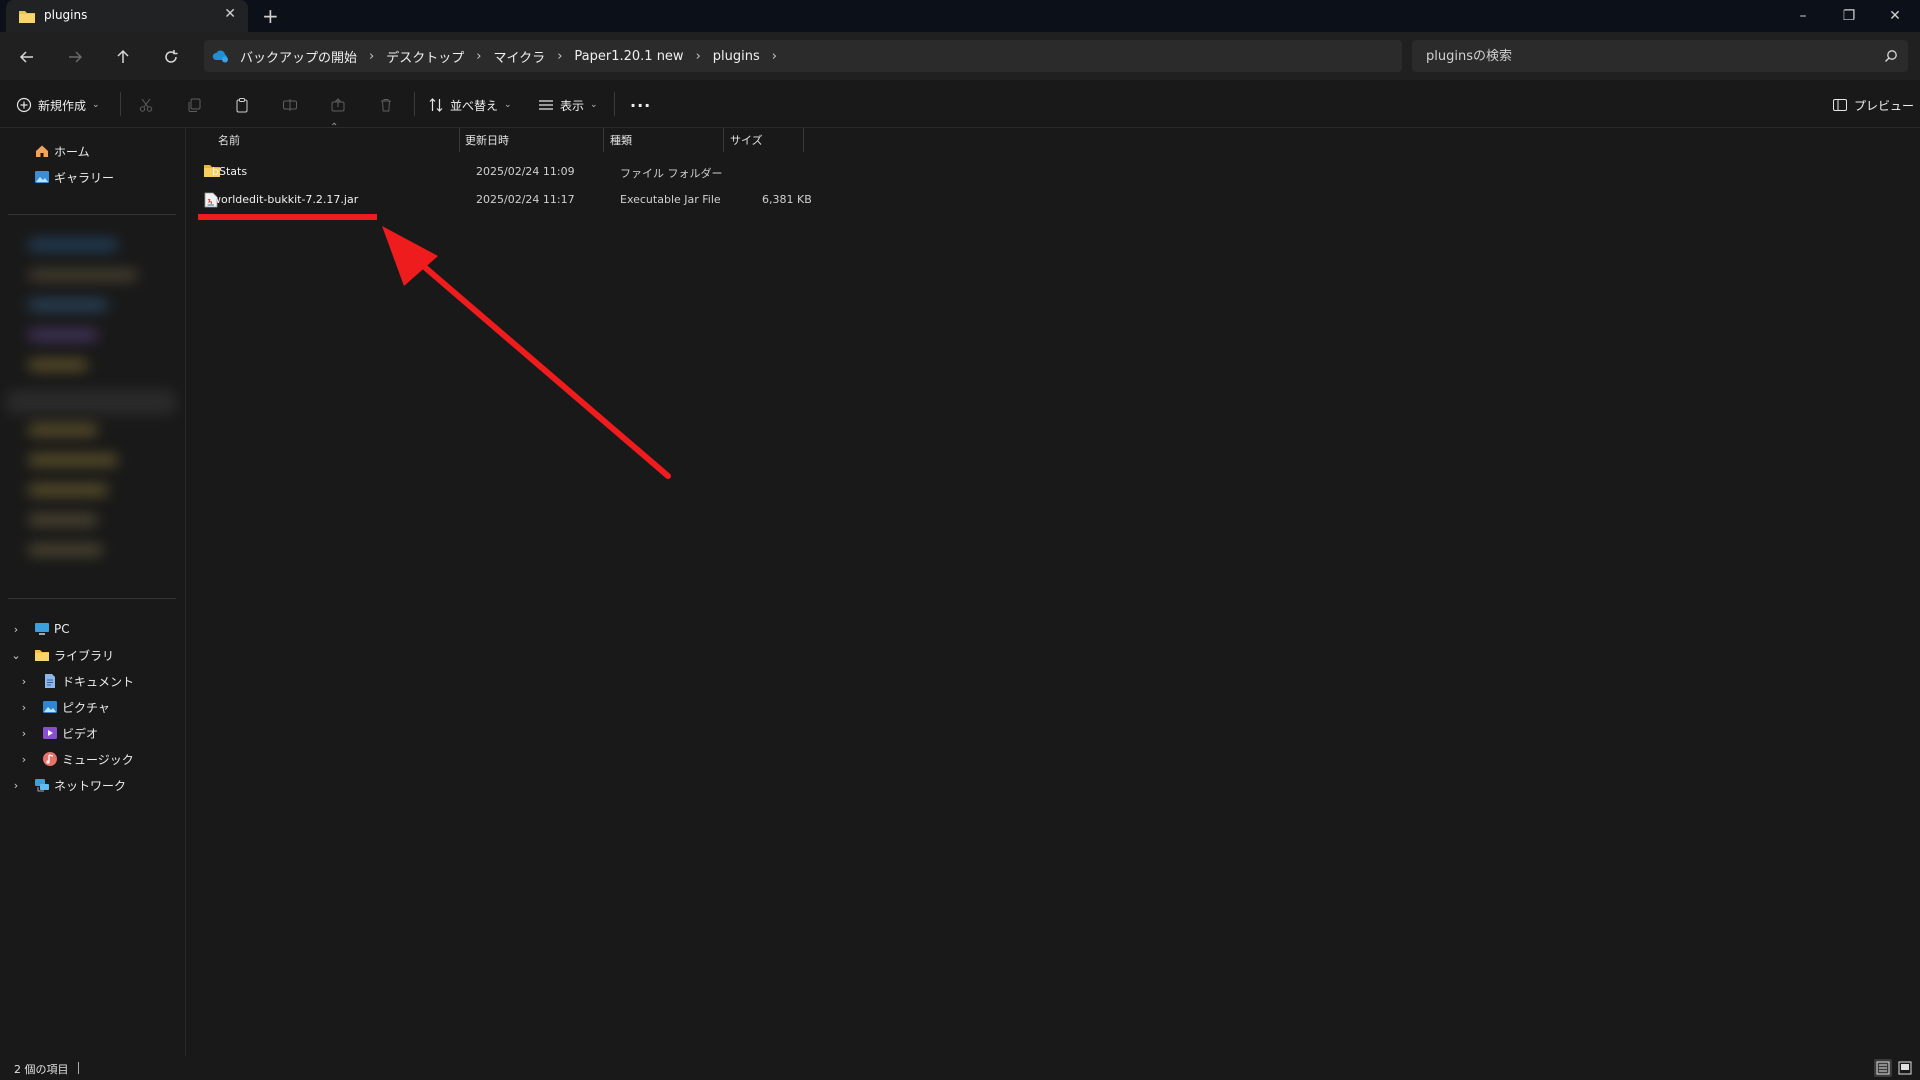 Image resolution: width=1920 pixels, height=1080 pixels. I want to click on tiles-view-button, so click(1905, 1068).